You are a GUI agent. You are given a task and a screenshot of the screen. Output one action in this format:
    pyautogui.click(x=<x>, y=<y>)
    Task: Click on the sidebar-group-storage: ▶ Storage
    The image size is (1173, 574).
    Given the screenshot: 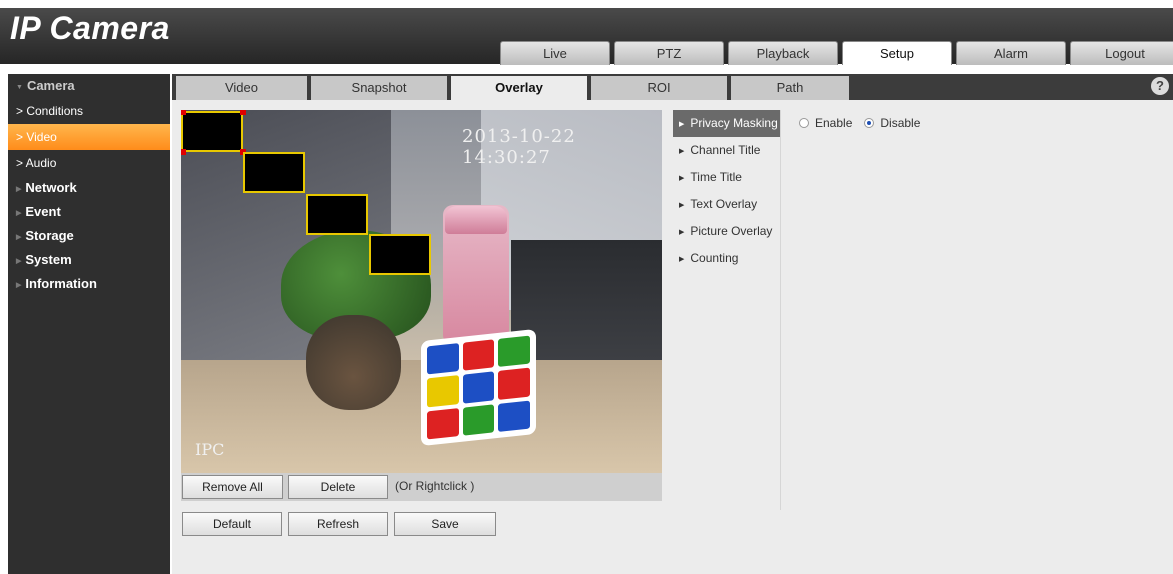 What is the action you would take?
    pyautogui.click(x=89, y=236)
    